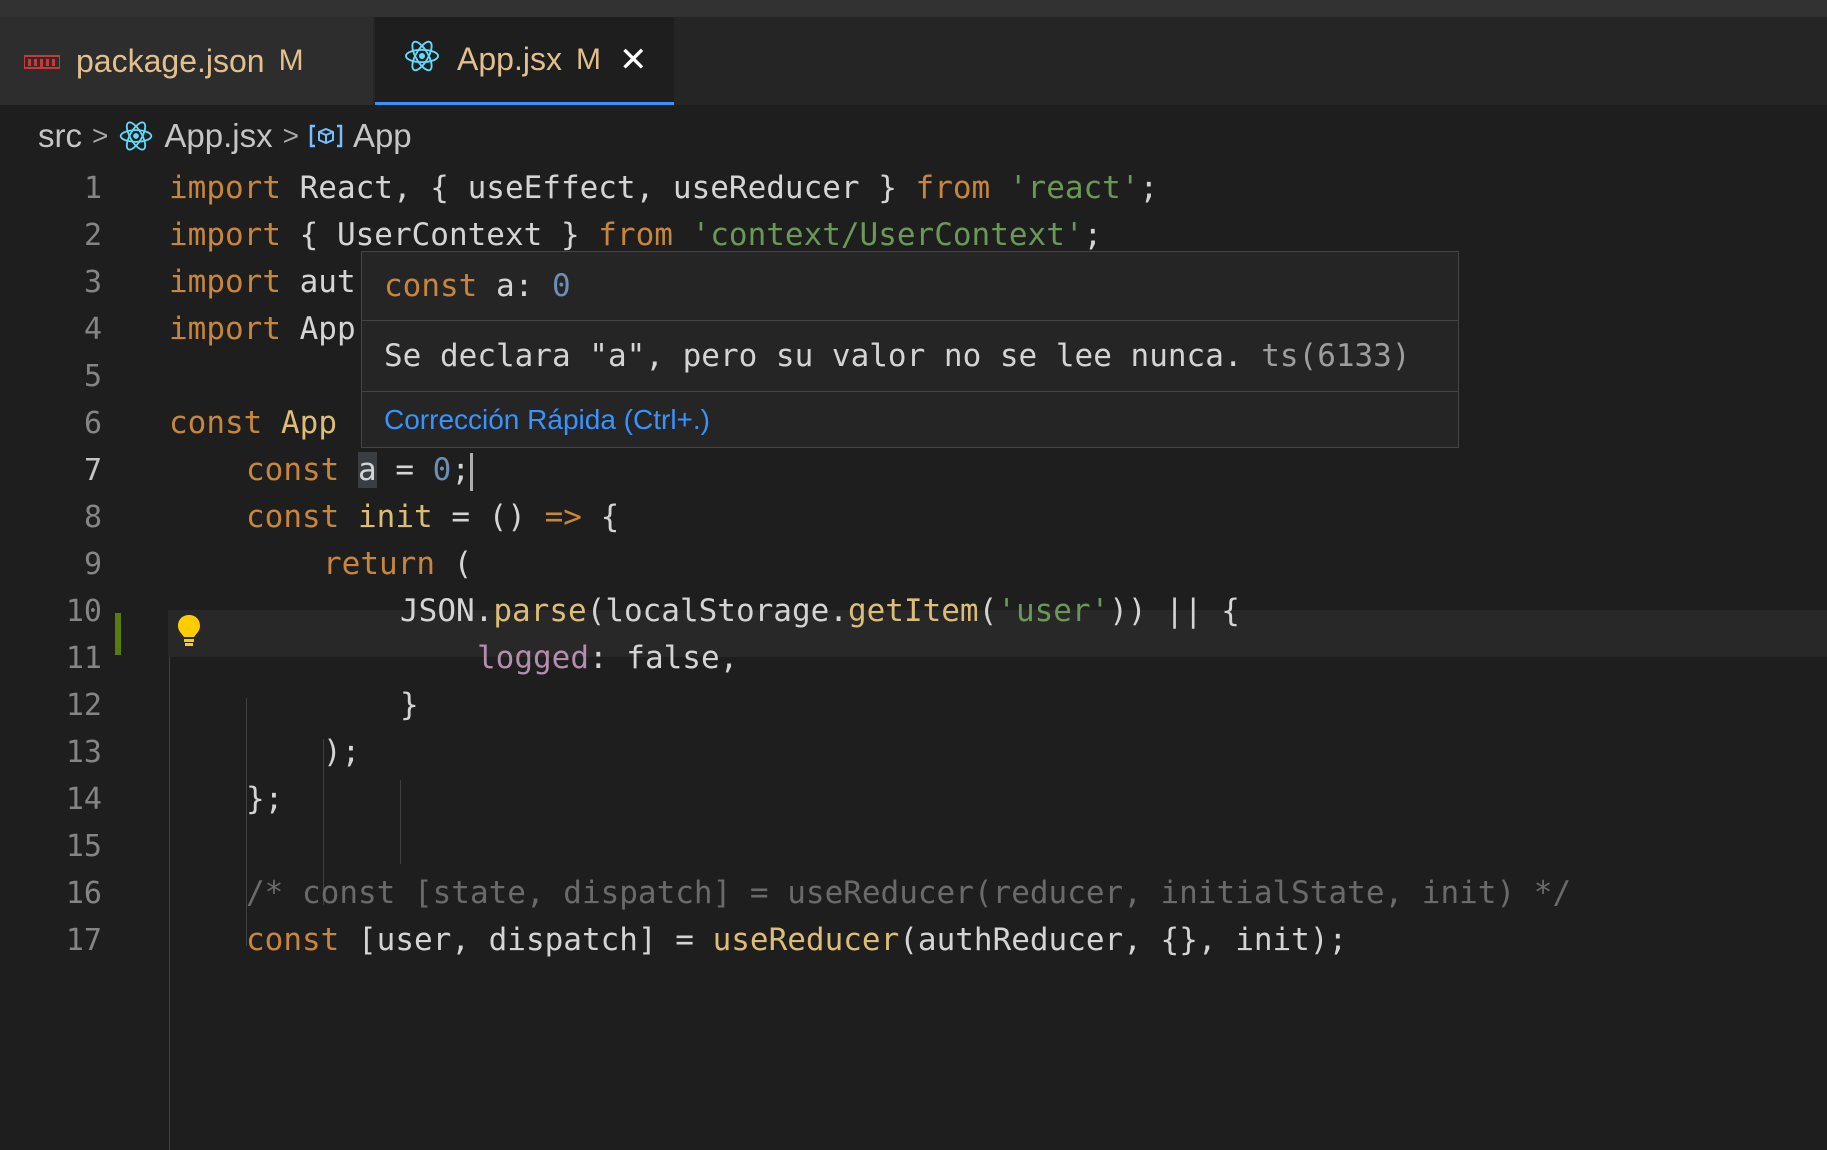 The height and width of the screenshot is (1150, 1827). Describe the element at coordinates (433, 517) in the screenshot. I see `code-text: const init = () => {` at that location.